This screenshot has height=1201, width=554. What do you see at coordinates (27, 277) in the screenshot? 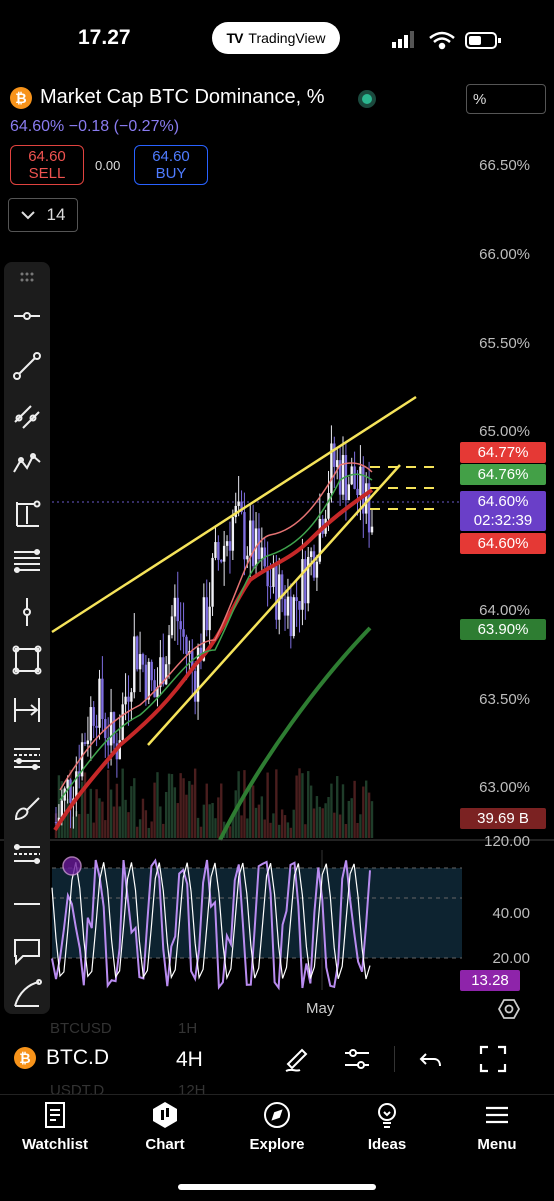
I see `drag-handle-icon` at bounding box center [27, 277].